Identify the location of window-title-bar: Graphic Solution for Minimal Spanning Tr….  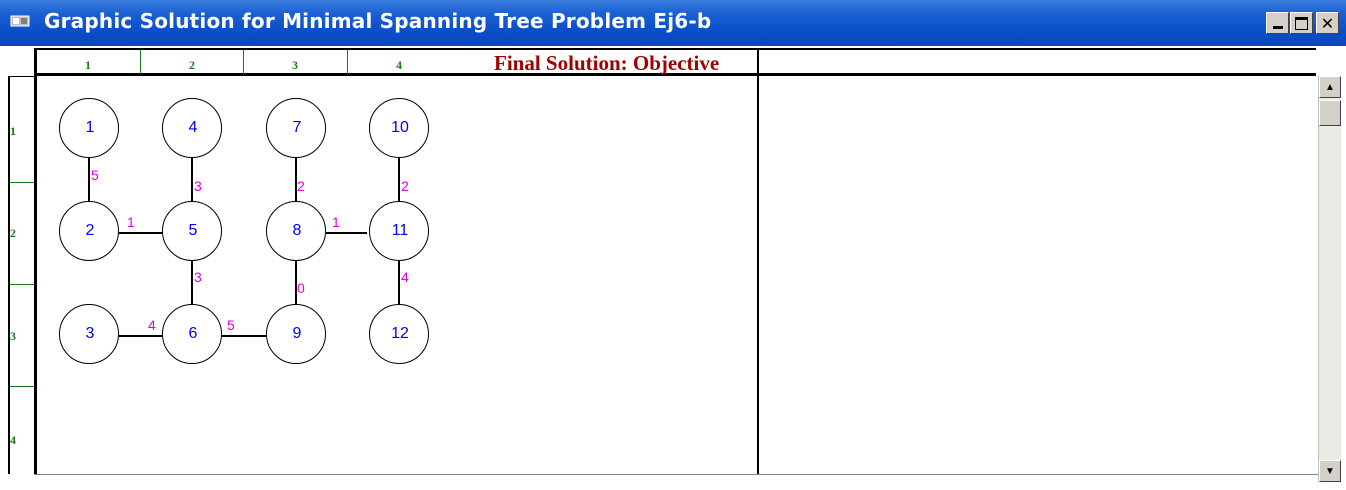
(673, 23).